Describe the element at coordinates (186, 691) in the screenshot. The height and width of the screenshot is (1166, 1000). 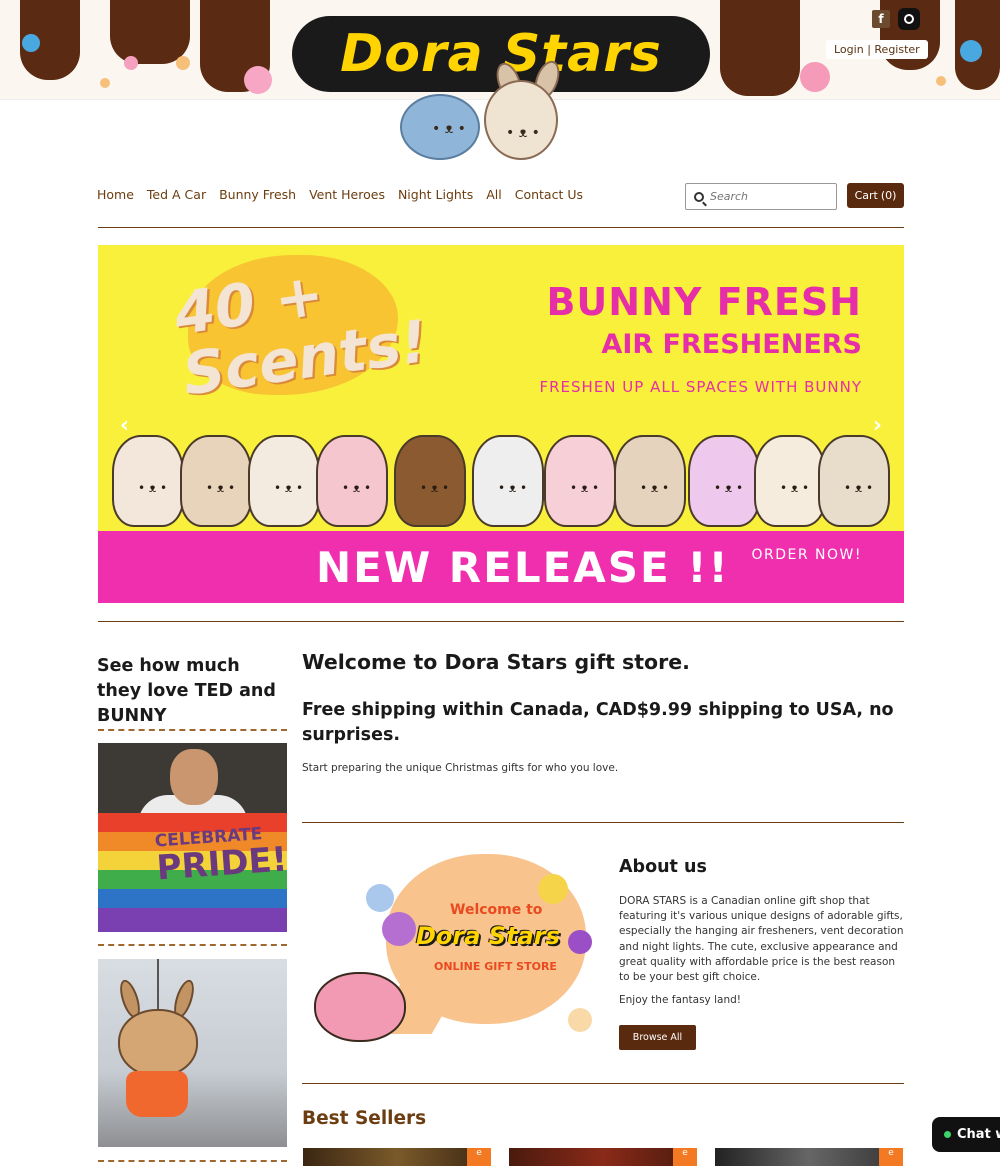
I see `sidebar-title: See how much they love TED and BUNNY` at that location.